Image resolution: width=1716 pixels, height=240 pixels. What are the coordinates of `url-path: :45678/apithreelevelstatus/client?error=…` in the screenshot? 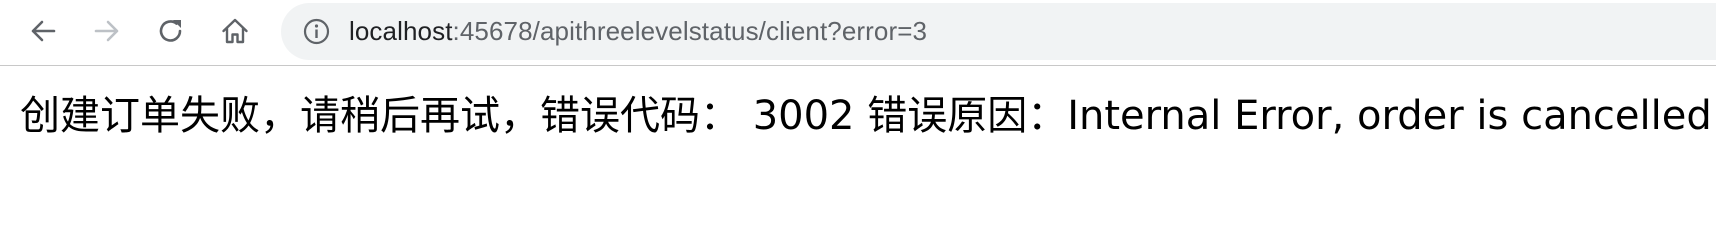 It's located at (690, 31).